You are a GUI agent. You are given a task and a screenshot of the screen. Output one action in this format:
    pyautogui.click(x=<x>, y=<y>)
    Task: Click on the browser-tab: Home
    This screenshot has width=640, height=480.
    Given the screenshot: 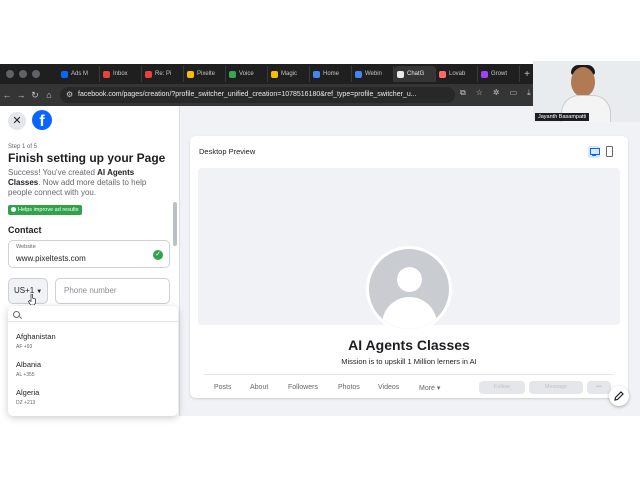 What is the action you would take?
    pyautogui.click(x=331, y=74)
    